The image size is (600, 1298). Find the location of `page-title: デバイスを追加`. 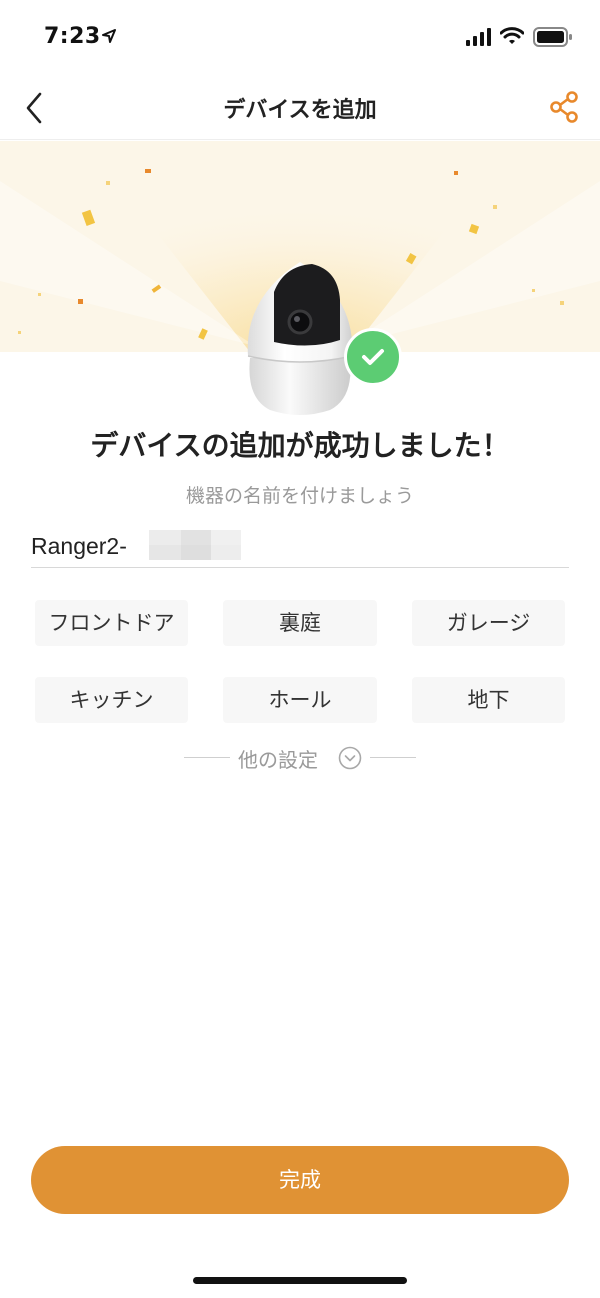

page-title: デバイスを追加 is located at coordinates (300, 110).